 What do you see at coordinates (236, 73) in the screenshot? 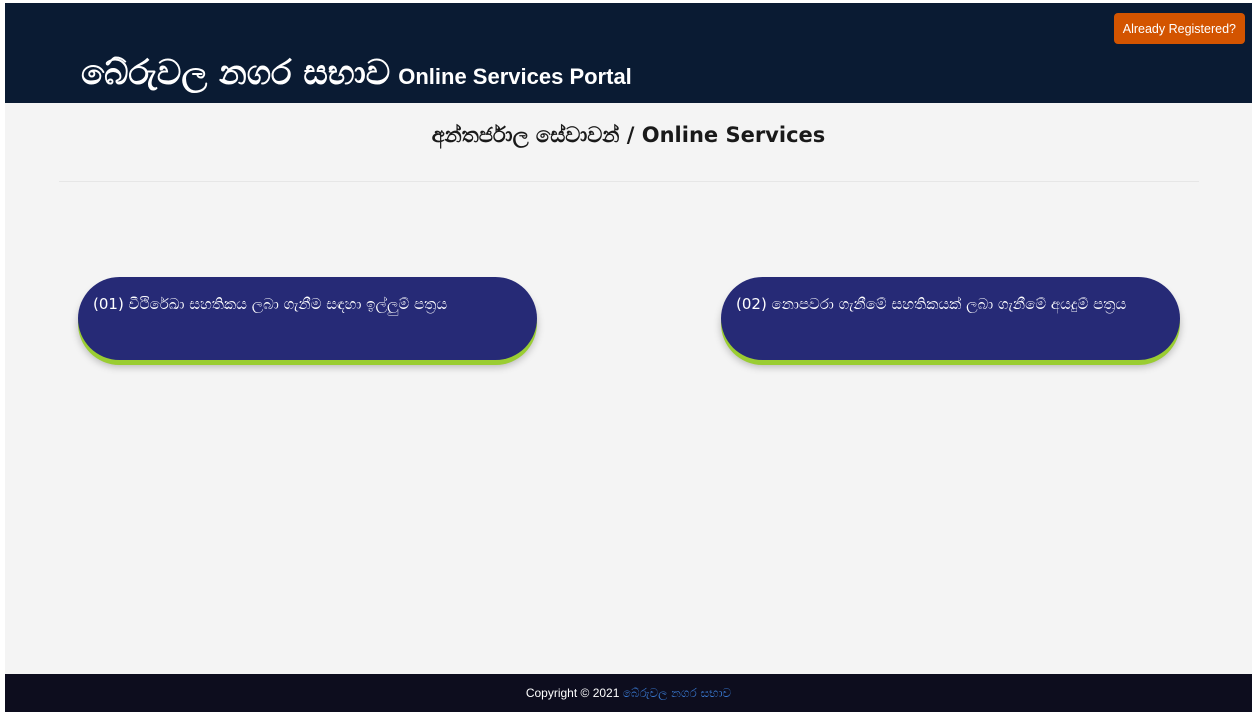
I see `site-title-sinhala: බේරුවල නගර සභාව` at bounding box center [236, 73].